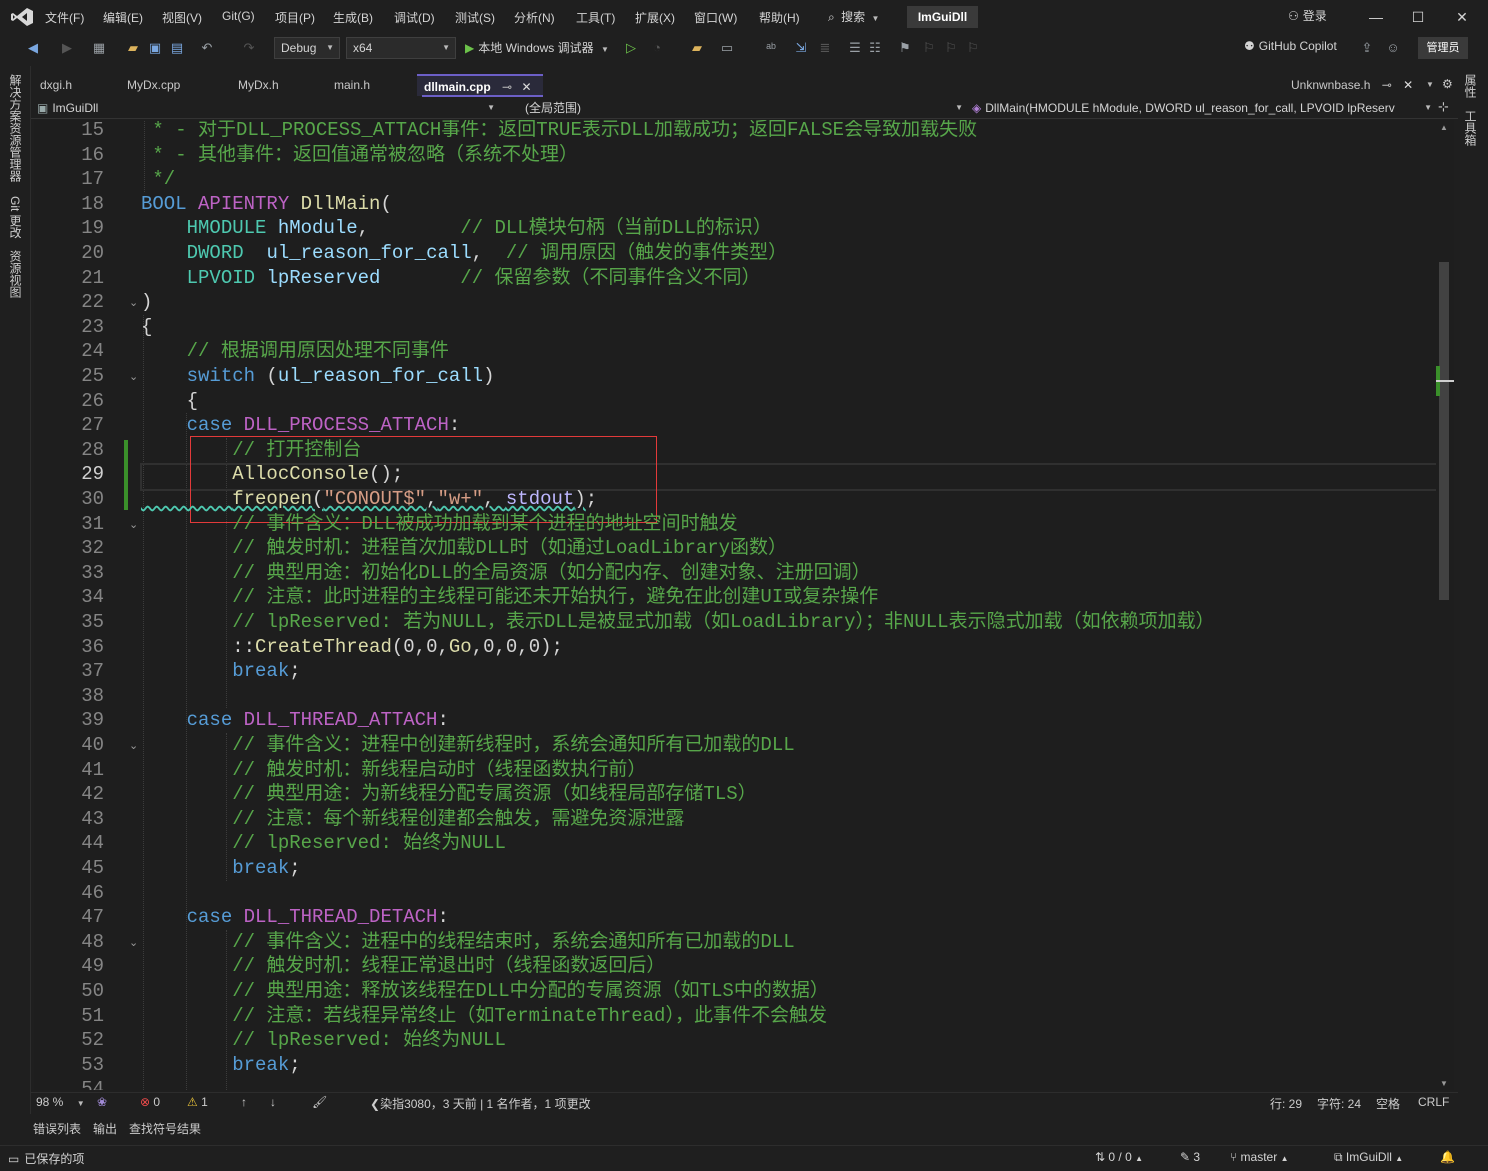 The height and width of the screenshot is (1171, 1488). I want to click on open-folder-icon: ▰, so click(133, 48).